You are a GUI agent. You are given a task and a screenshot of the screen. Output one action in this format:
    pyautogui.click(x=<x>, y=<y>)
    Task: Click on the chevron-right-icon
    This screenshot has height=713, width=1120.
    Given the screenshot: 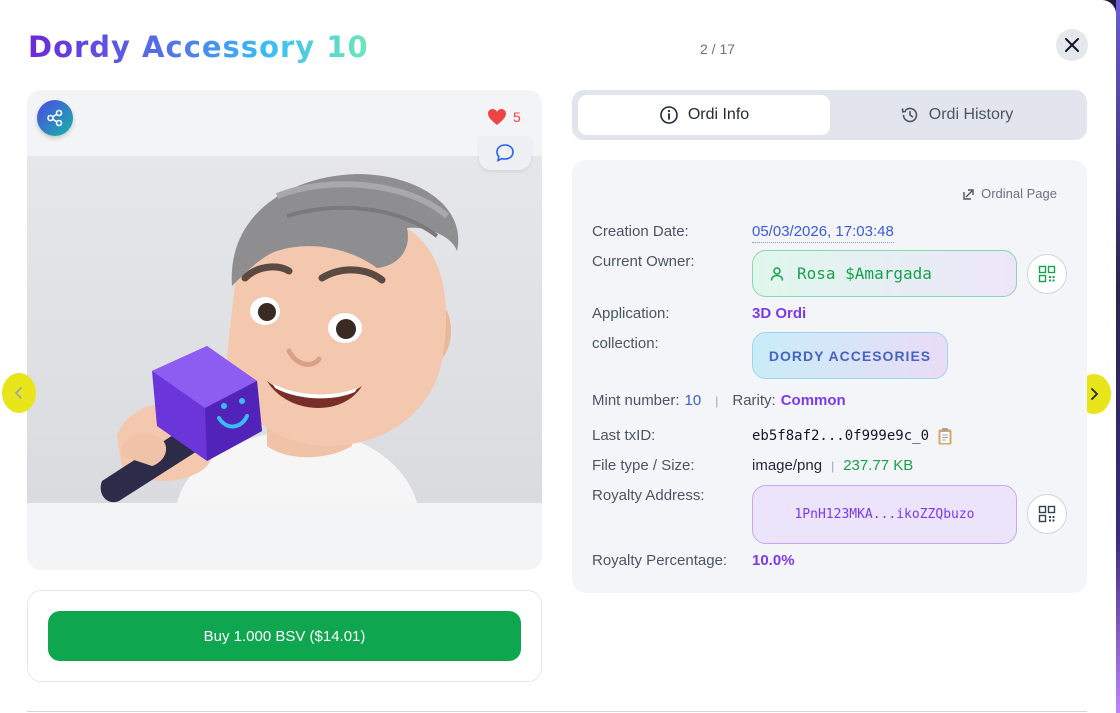 What is the action you would take?
    pyautogui.click(x=1095, y=394)
    